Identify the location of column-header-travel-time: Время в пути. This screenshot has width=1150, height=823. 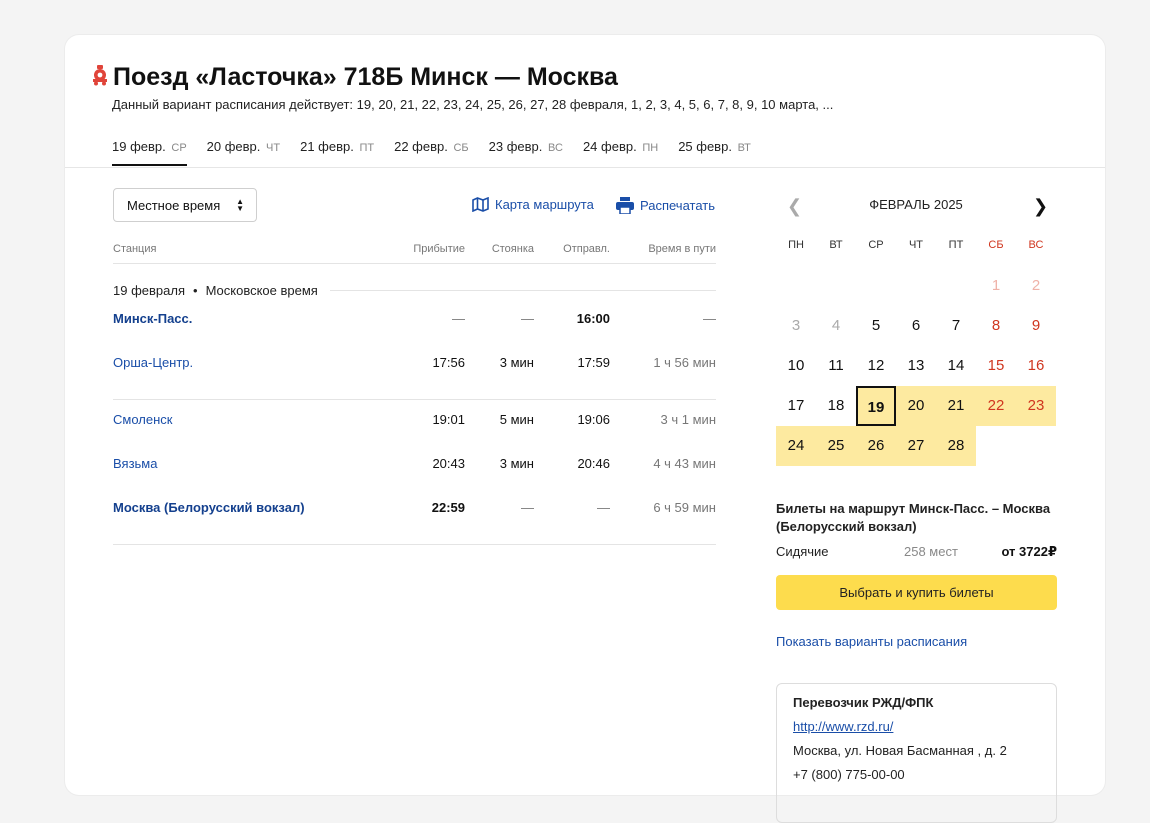
(682, 249).